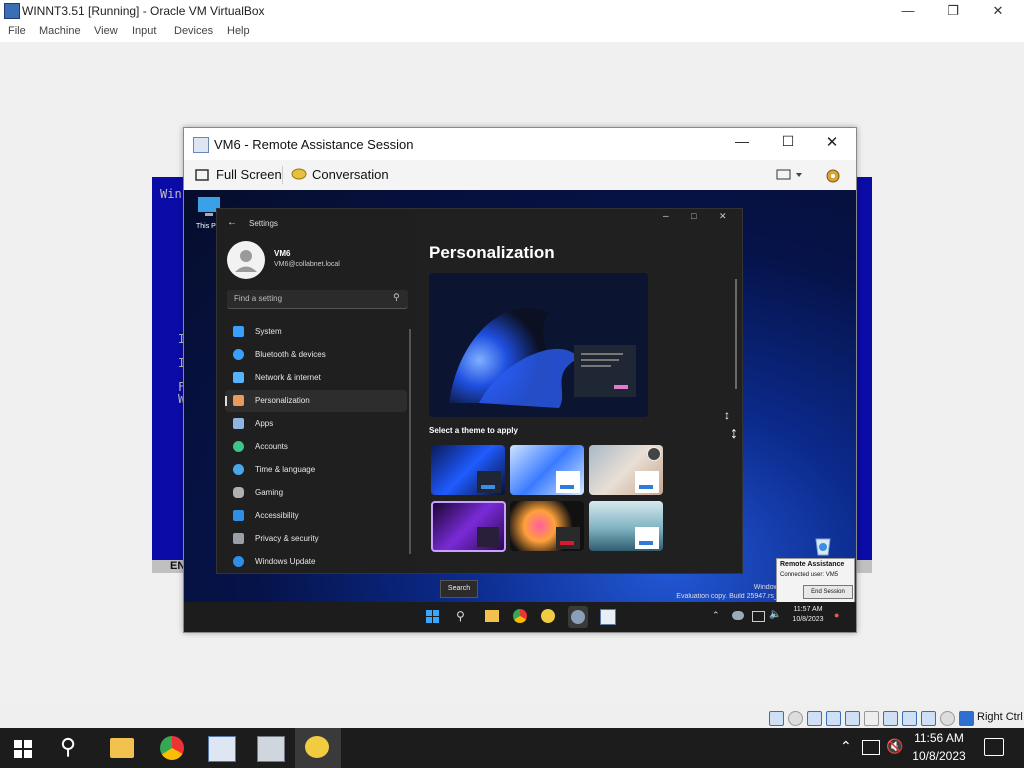  What do you see at coordinates (222, 749) in the screenshot?
I see `virtualbox-taskbar-icon` at bounding box center [222, 749].